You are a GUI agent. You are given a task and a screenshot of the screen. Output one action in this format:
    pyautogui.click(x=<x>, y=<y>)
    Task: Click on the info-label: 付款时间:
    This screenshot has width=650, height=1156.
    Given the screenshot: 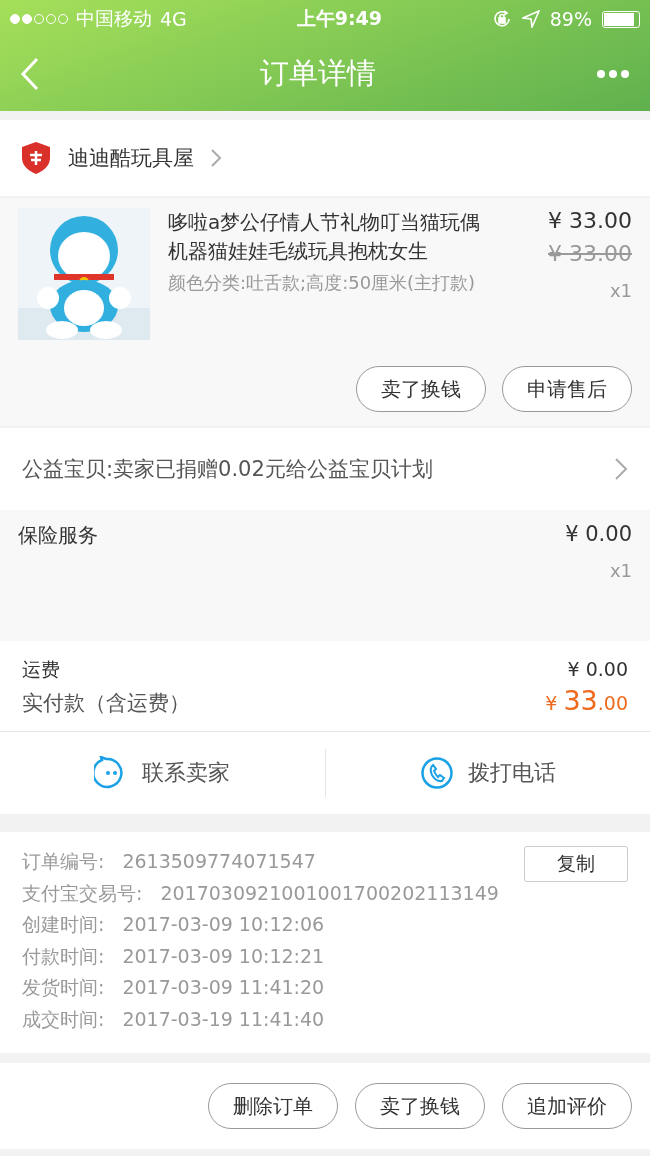 What is the action you would take?
    pyautogui.click(x=63, y=956)
    